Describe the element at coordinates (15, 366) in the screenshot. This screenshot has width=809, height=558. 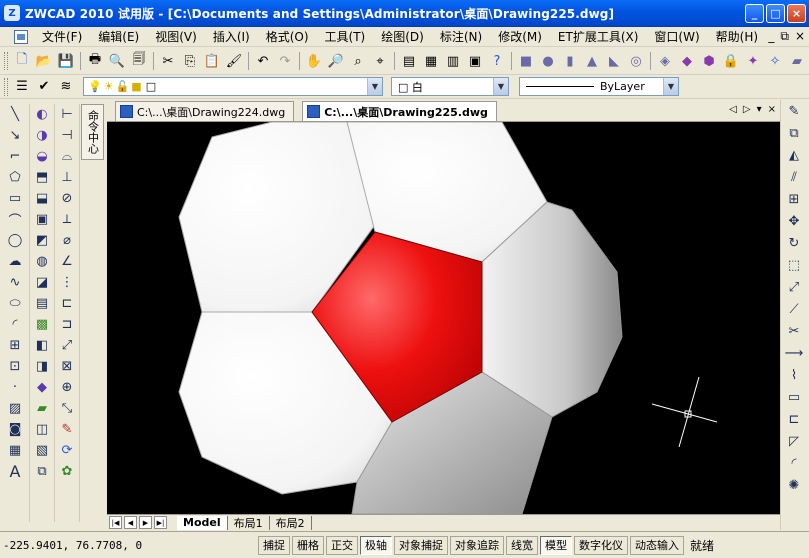
I see `make-block-icon: ⊡` at that location.